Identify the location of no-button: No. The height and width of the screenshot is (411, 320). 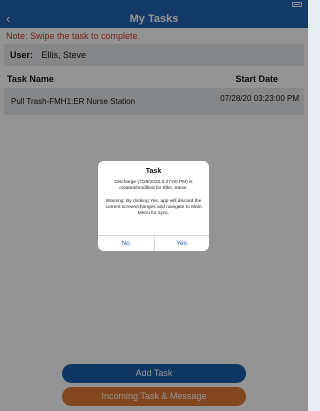
(126, 243).